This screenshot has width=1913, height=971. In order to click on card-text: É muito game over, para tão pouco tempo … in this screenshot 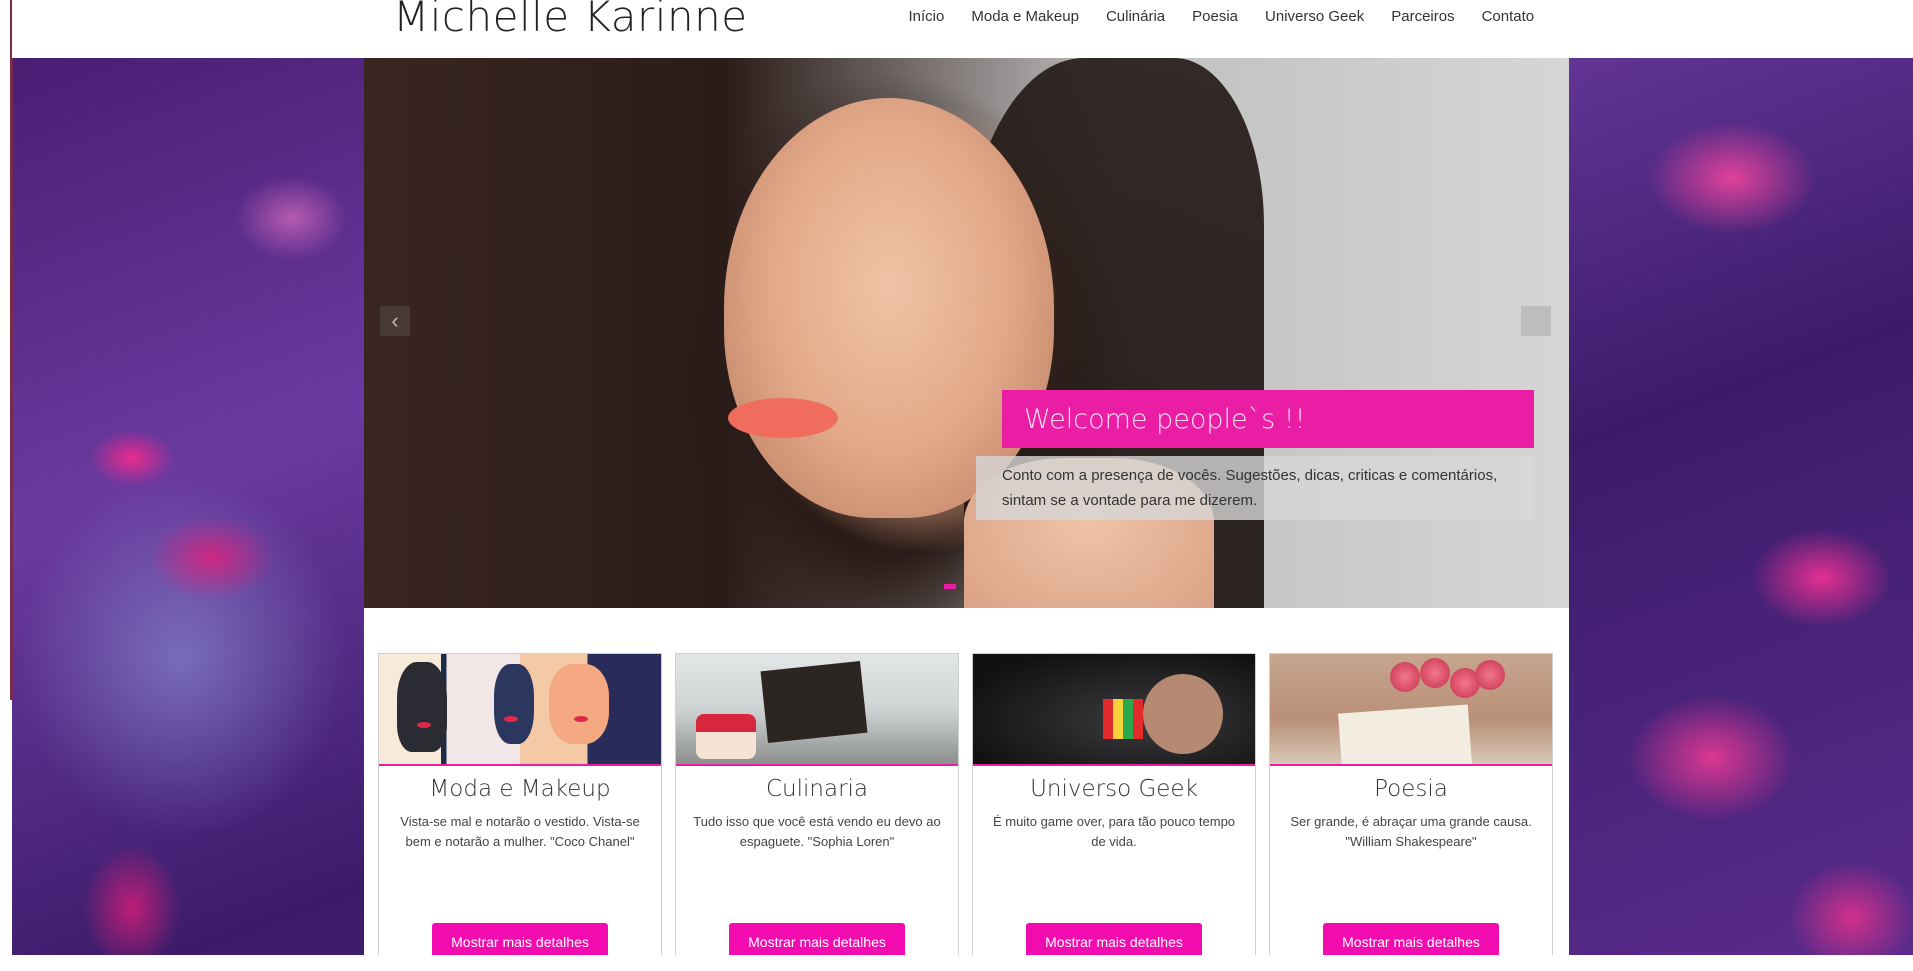, I will do `click(1114, 831)`.